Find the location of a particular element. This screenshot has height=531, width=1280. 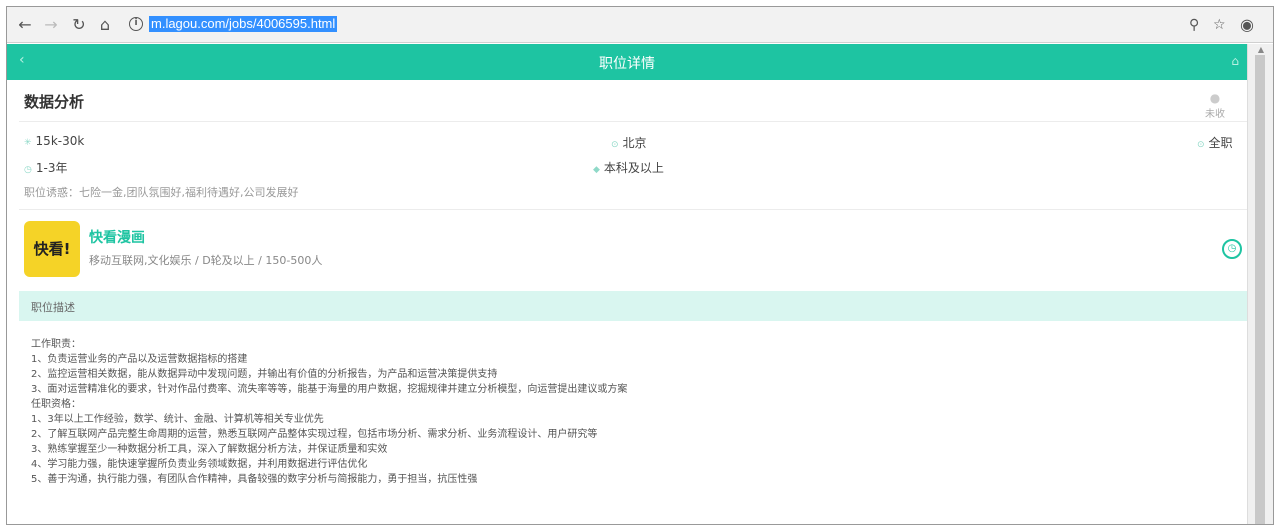

company-logo: 快看! is located at coordinates (52, 249).